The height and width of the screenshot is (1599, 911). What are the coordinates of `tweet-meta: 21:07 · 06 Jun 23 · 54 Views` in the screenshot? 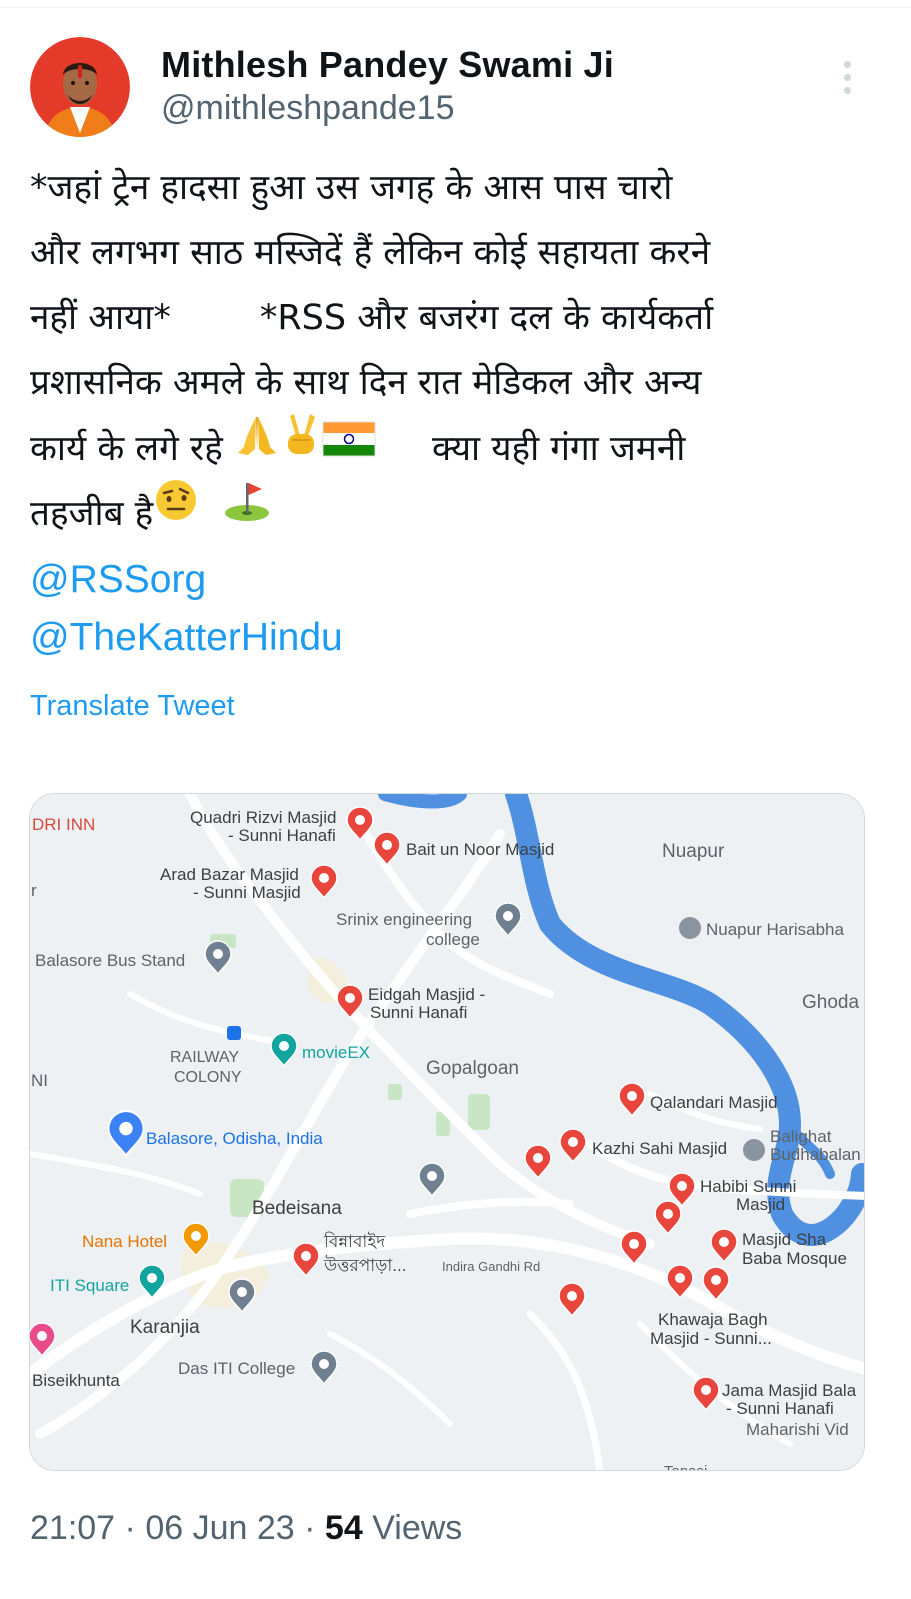 It's located at (246, 1528).